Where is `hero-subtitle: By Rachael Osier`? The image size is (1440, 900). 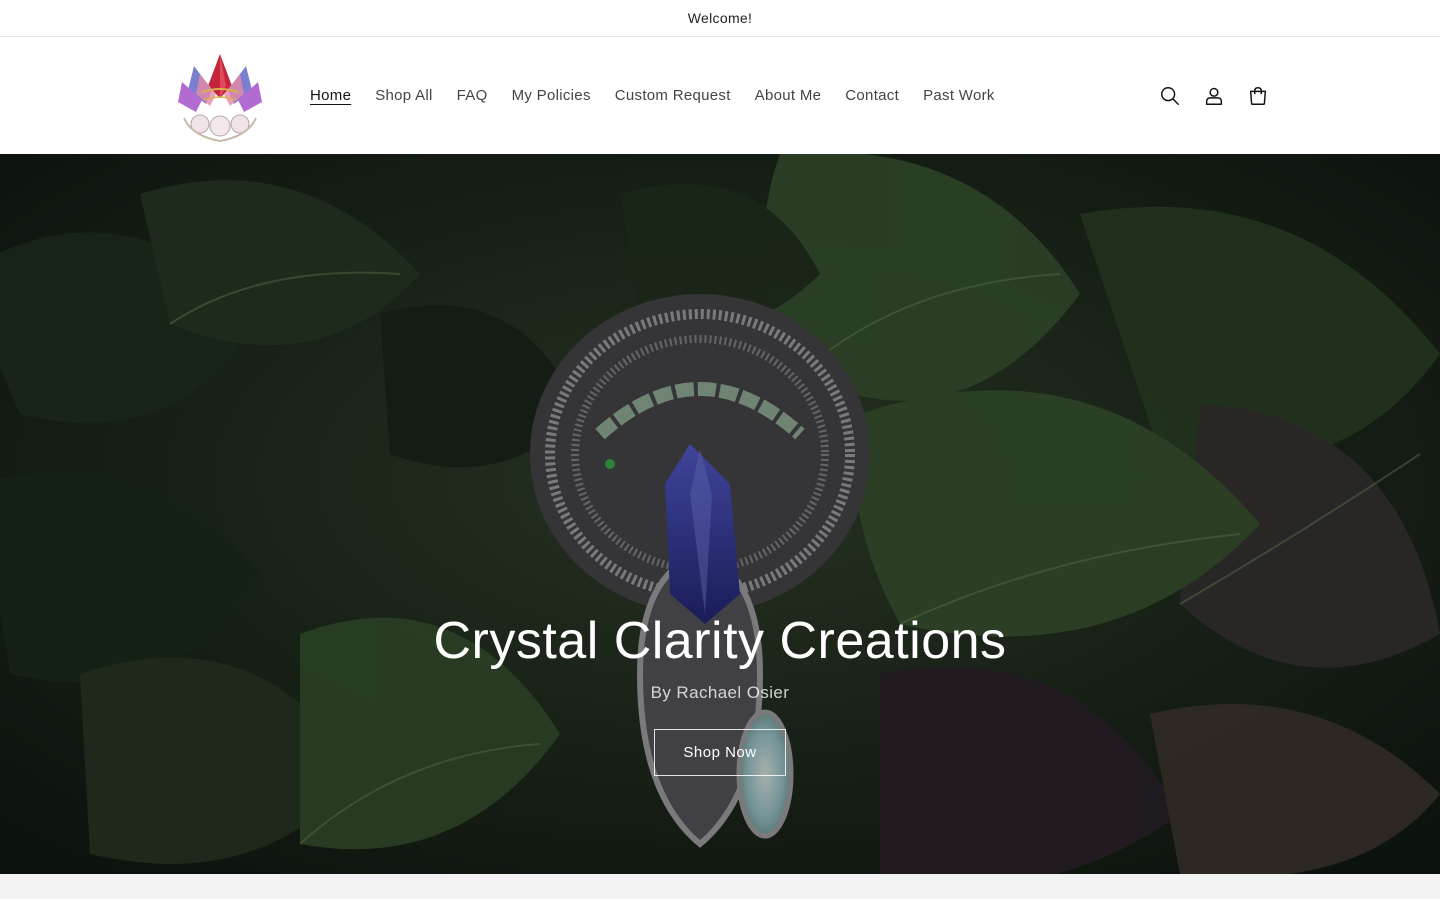 hero-subtitle: By Rachael Osier is located at coordinates (720, 692).